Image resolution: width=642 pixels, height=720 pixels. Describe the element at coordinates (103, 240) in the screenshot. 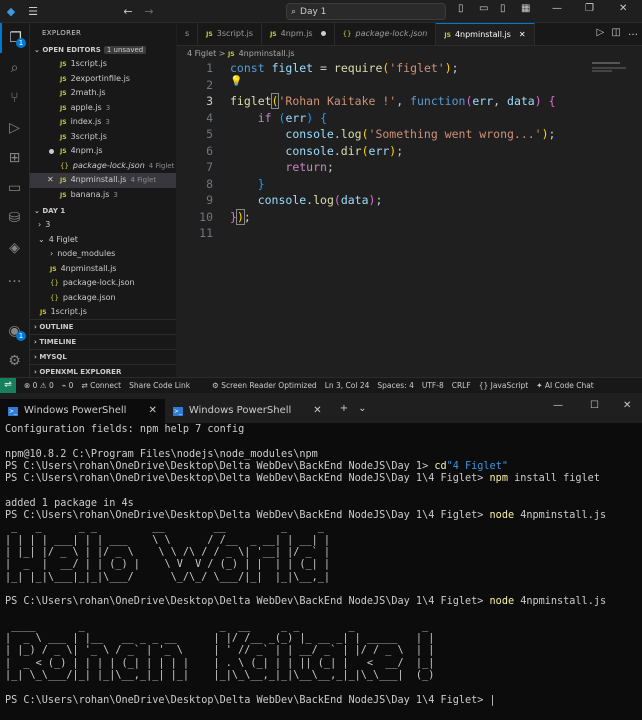

I see `tree-item: ⌄ 4 Figlet` at that location.